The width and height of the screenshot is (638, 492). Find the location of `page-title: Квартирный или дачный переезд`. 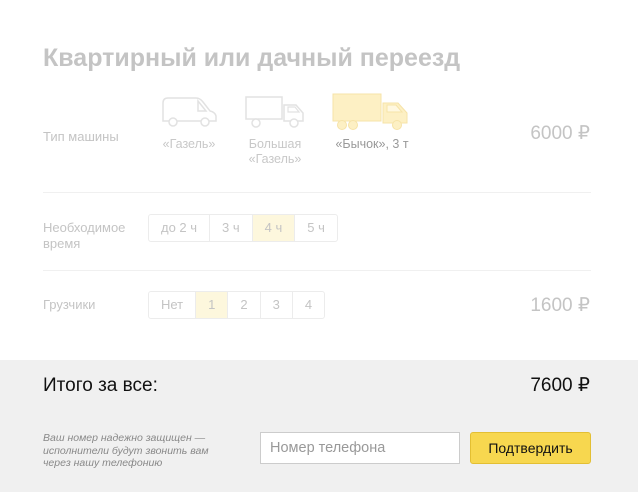

page-title: Квартирный или дачный переезд is located at coordinates (252, 58).